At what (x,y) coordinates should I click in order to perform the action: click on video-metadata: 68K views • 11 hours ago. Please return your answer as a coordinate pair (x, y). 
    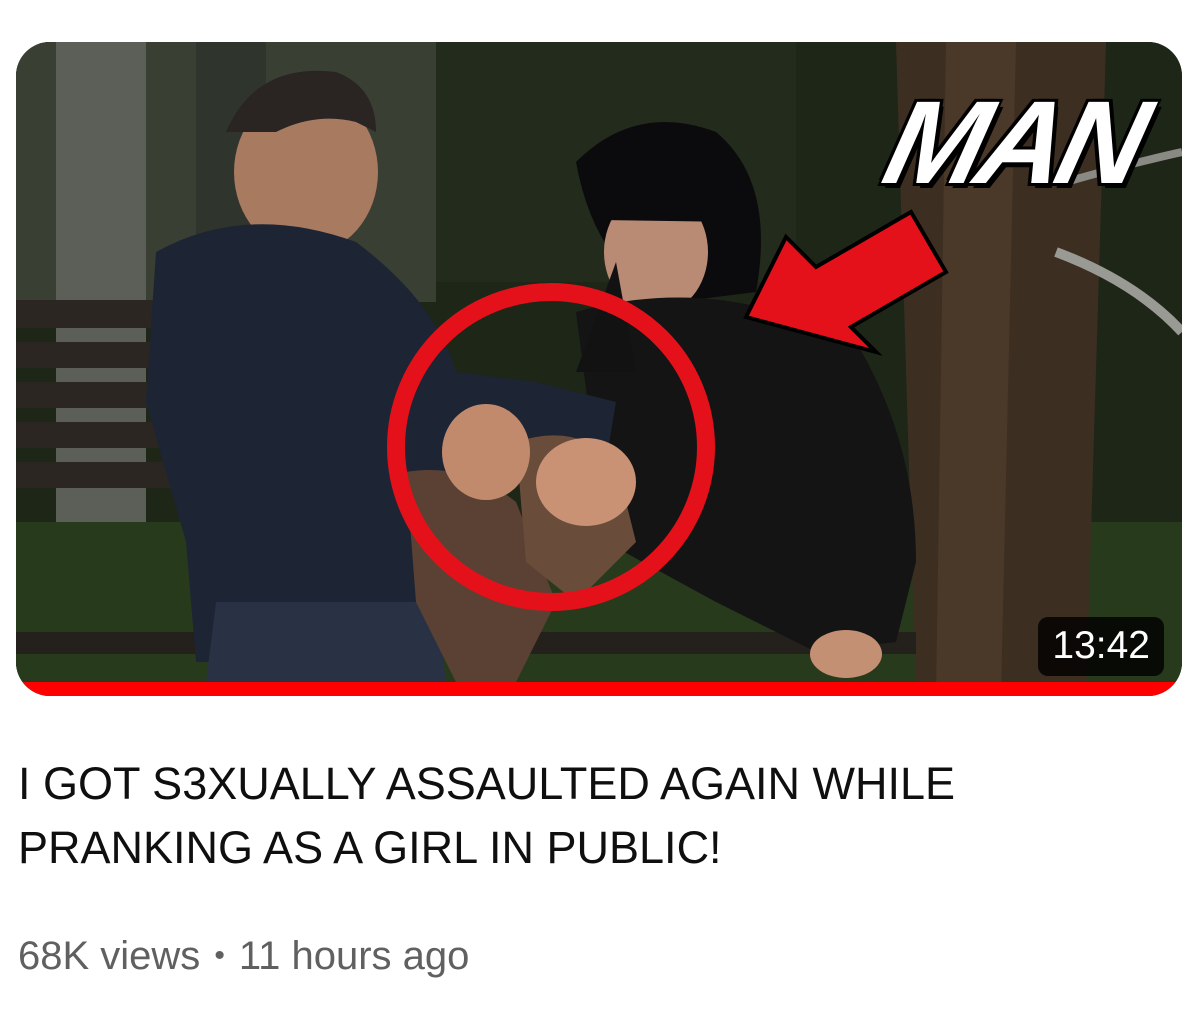
    Looking at the image, I should click on (243, 956).